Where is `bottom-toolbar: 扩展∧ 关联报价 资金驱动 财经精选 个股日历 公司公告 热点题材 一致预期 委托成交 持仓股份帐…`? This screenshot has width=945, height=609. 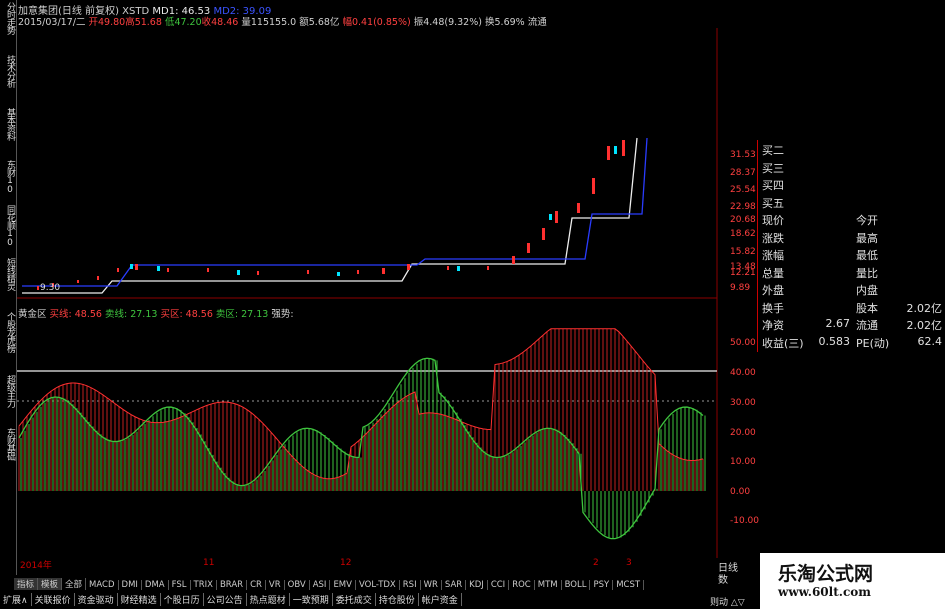
bottom-toolbar: 扩展∧ 关联报价 资金驱动 财经精选 个股日历 公司公告 热点题材 一致预期 委托成交 持仓股份帐… is located at coordinates (250, 600).